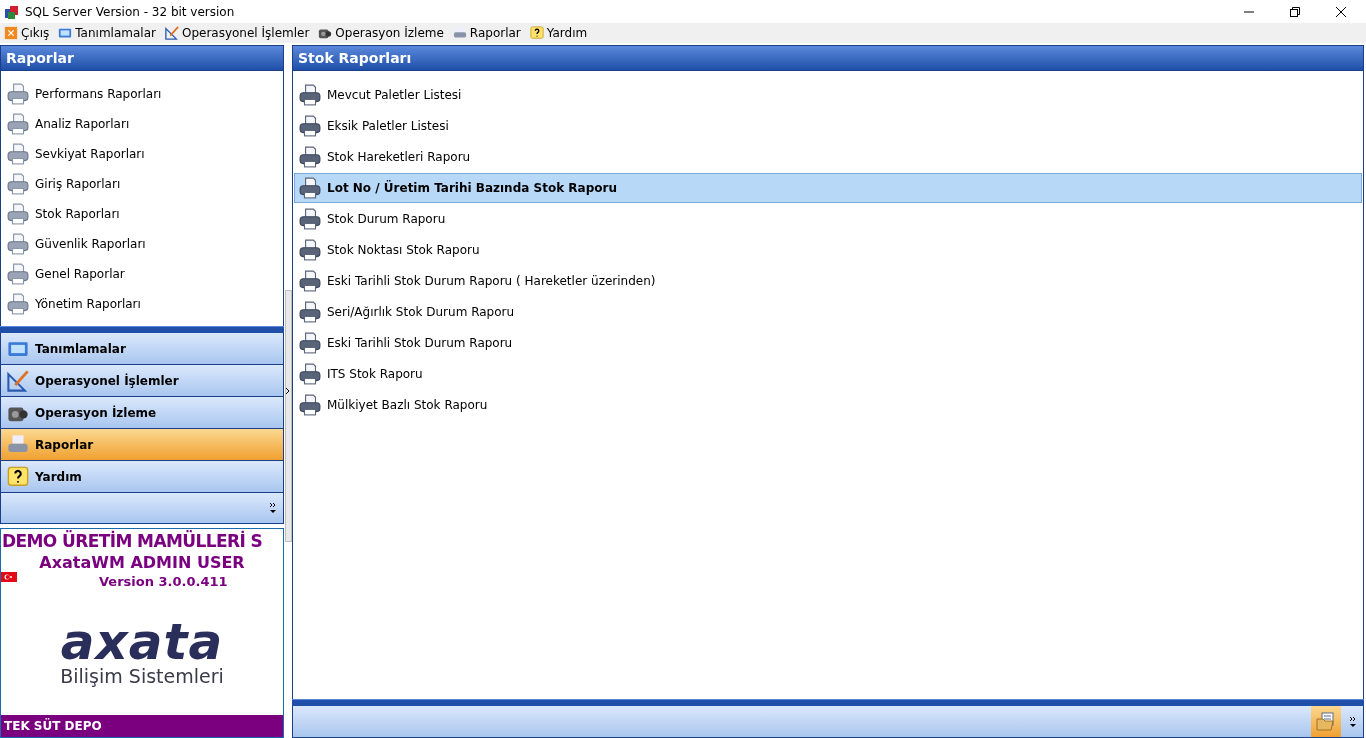 The height and width of the screenshot is (738, 1366). I want to click on report-item: Eski Tarihli Stok Durum Raporu ( Hareketler üzerinden), so click(828, 281).